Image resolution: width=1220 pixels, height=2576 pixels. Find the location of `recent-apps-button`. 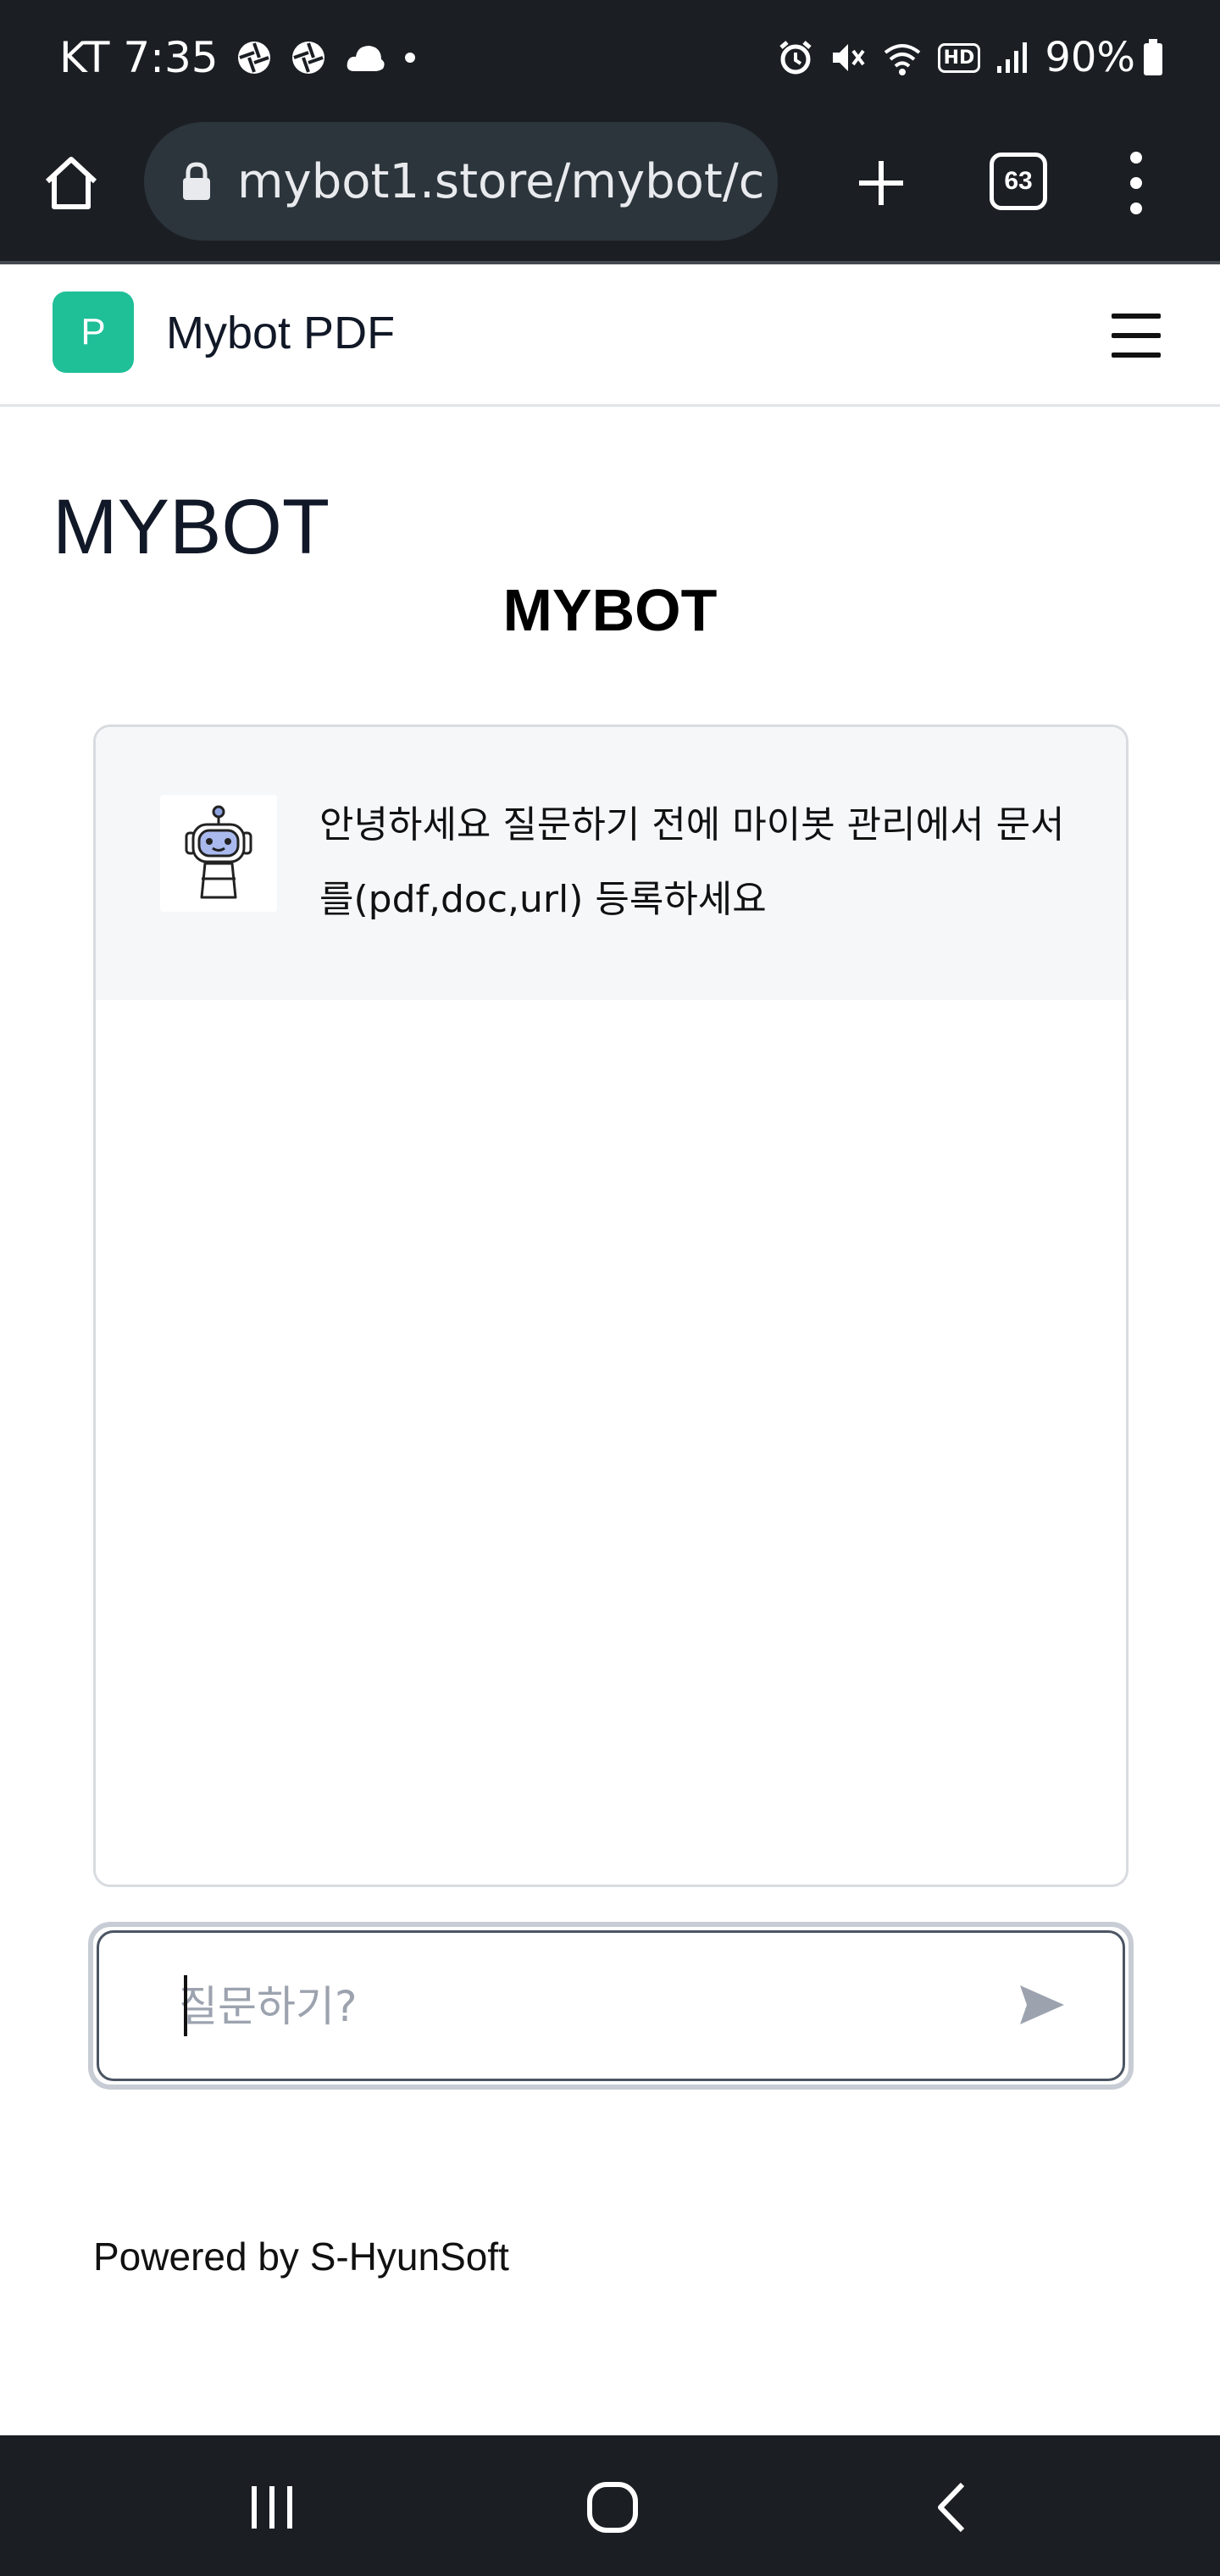

recent-apps-button is located at coordinates (272, 2507).